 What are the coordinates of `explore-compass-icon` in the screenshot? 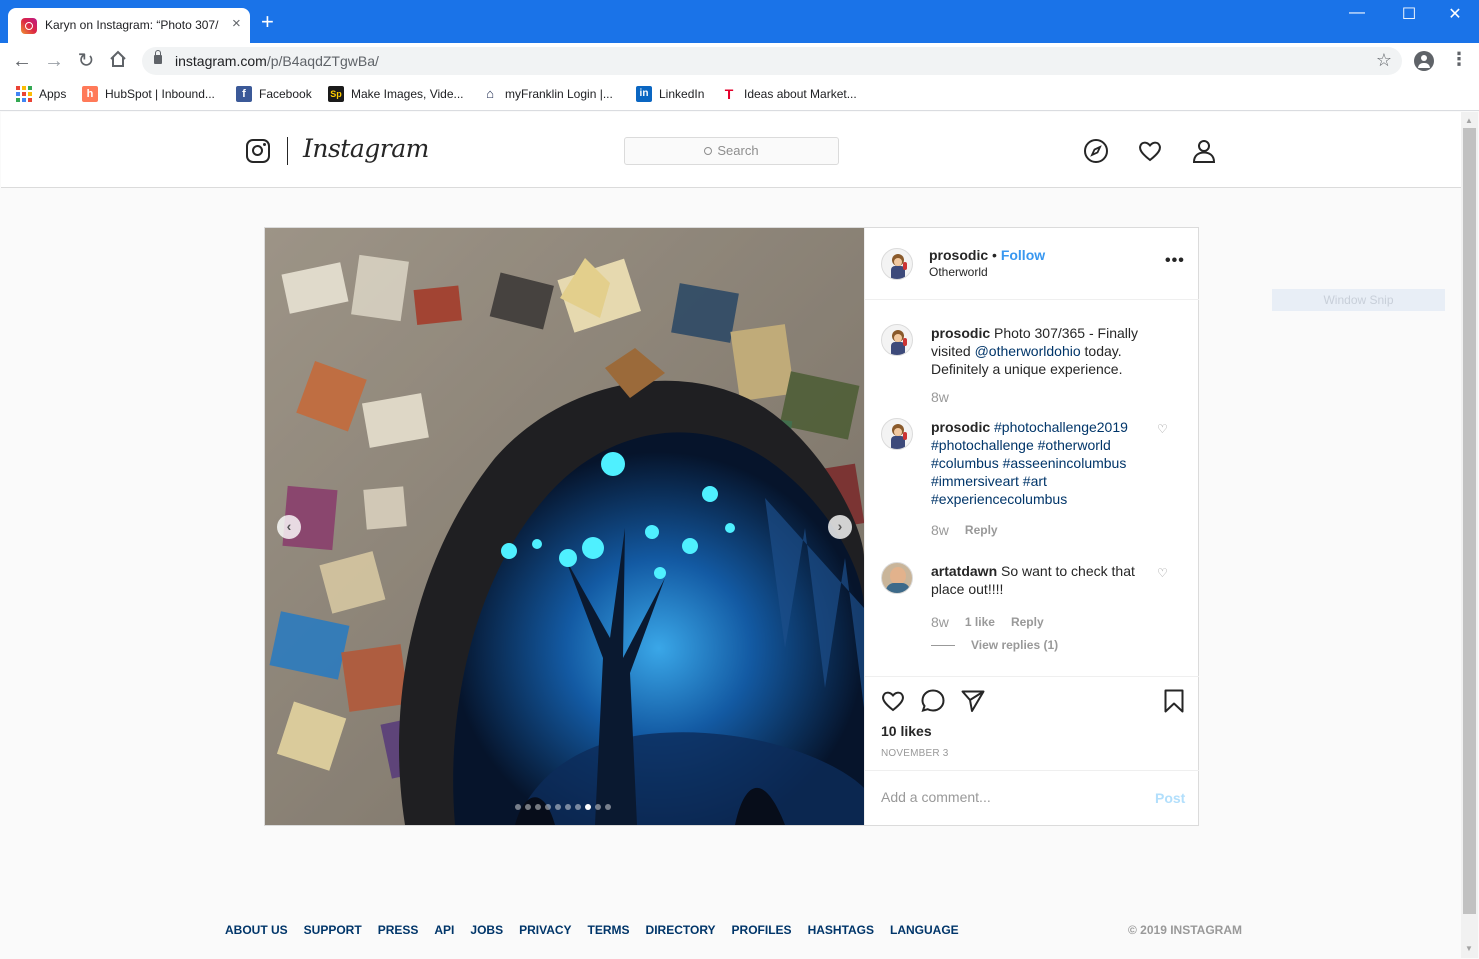 It's located at (1096, 151).